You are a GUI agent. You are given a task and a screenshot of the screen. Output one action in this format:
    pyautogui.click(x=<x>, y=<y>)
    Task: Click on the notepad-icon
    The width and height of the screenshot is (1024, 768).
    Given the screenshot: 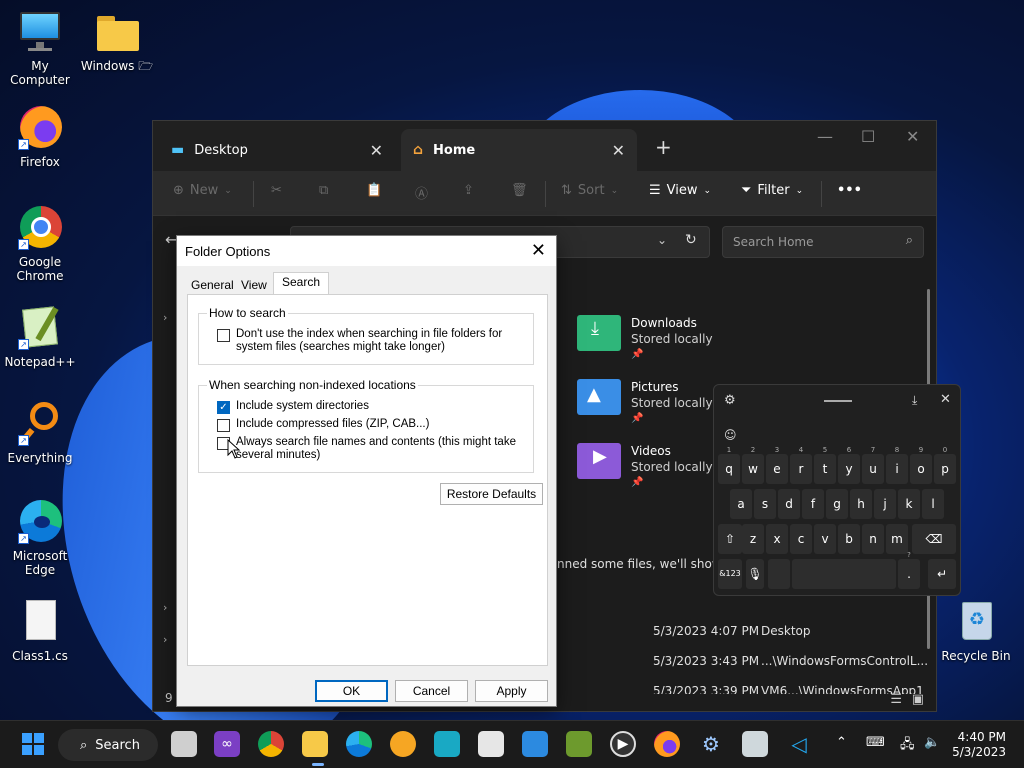 What is the action you would take?
    pyautogui.click(x=535, y=744)
    